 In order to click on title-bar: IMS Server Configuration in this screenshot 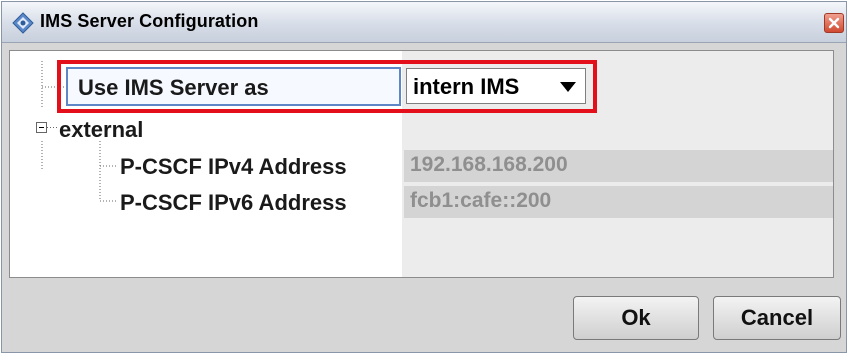, I will do `click(424, 22)`.